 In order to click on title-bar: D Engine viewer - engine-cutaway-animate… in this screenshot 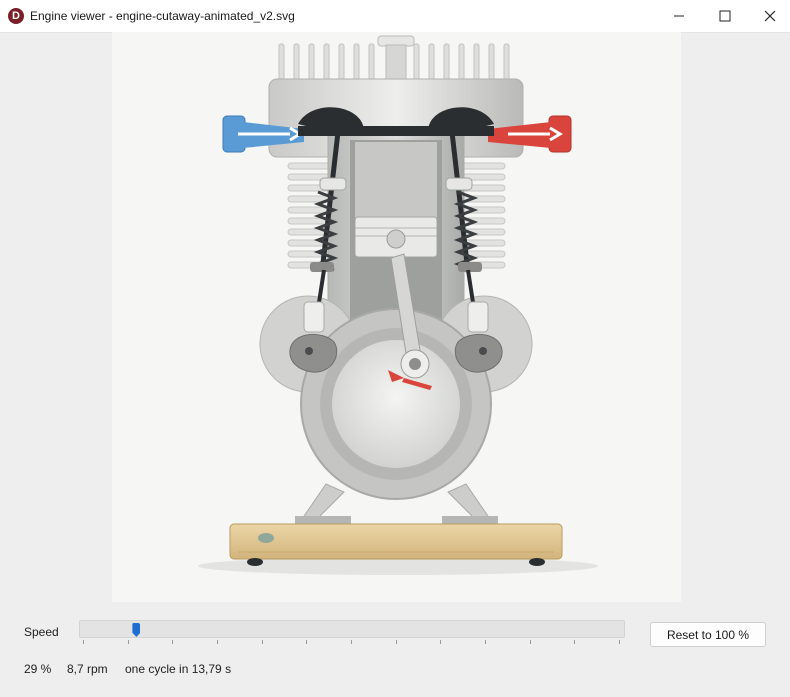, I will do `click(395, 16)`.